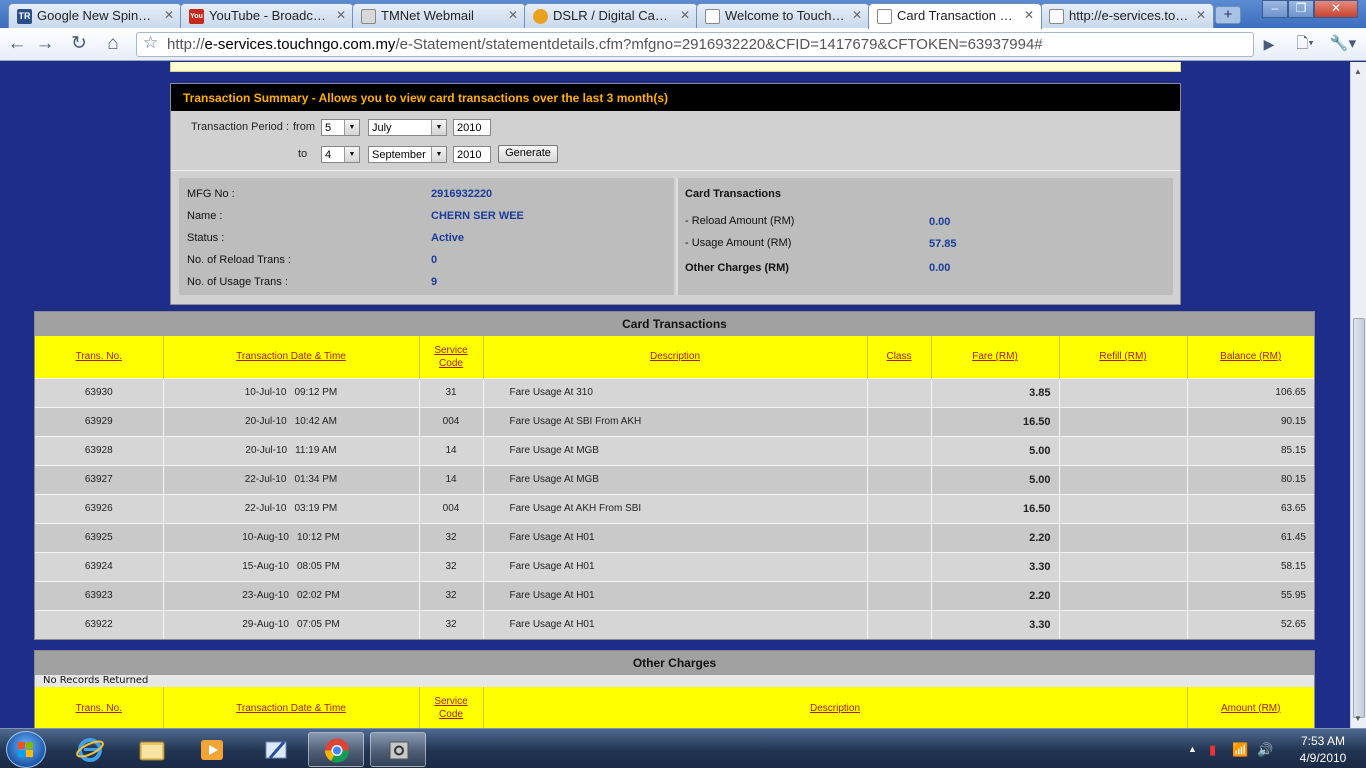 The image size is (1366, 768). What do you see at coordinates (1212, 750) in the screenshot?
I see `battery-icon: ▮` at bounding box center [1212, 750].